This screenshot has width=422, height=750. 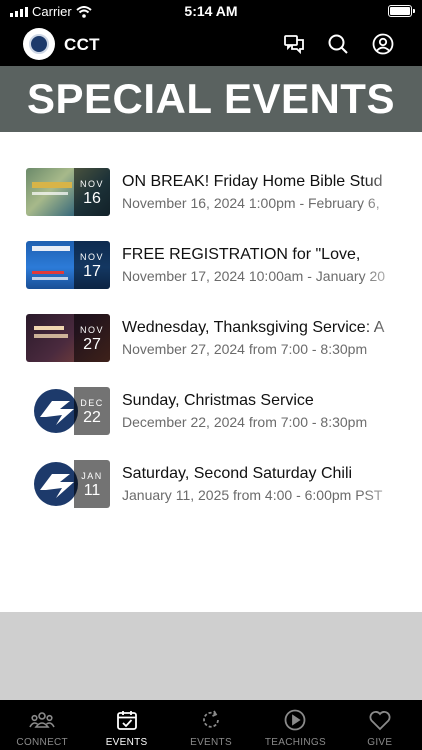 What do you see at coordinates (295, 742) in the screenshot?
I see `tab-label: TEACHINGS` at bounding box center [295, 742].